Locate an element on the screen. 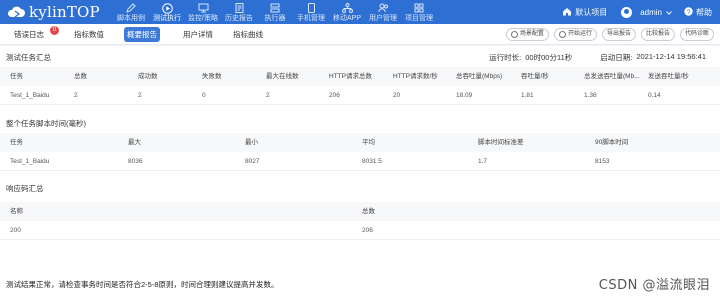  column-header: 最小 is located at coordinates (251, 142).